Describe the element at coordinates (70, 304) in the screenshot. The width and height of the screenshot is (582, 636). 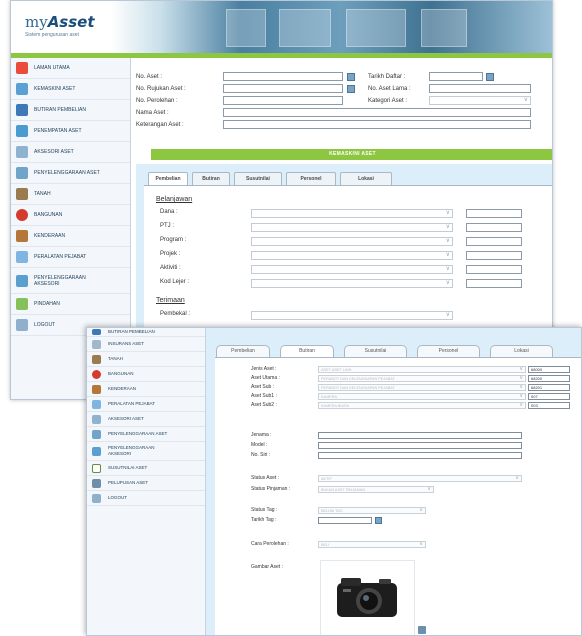
I see `sidebar-item-pindahan: Pindahan` at that location.